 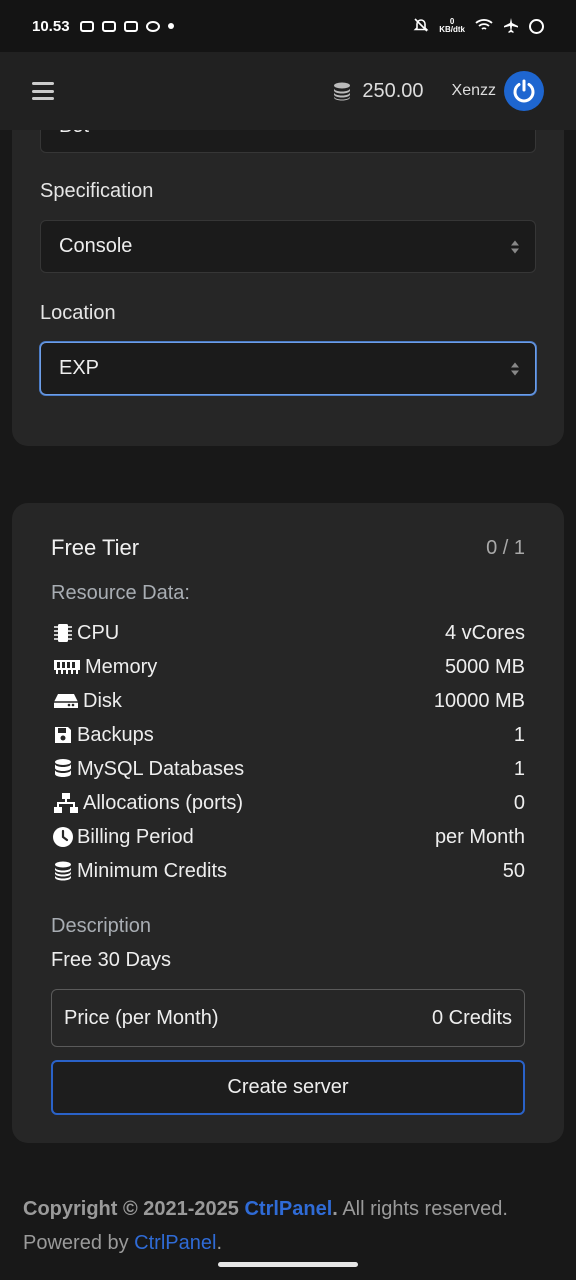 What do you see at coordinates (484, 26) in the screenshot?
I see `wifi-icon` at bounding box center [484, 26].